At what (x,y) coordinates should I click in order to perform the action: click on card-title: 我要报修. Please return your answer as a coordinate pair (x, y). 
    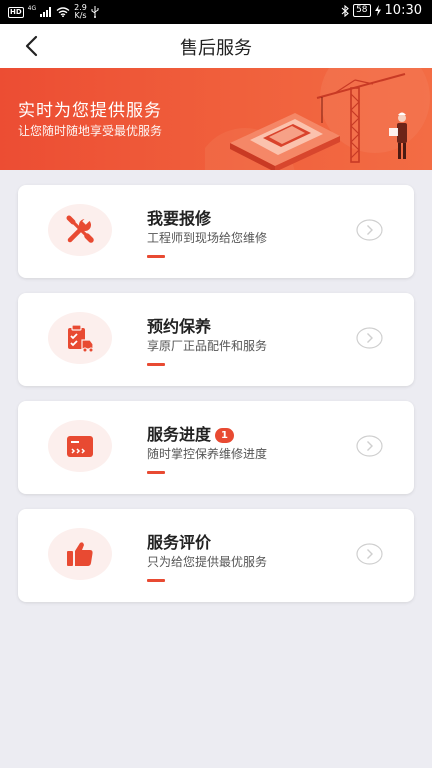
    Looking at the image, I should click on (179, 217).